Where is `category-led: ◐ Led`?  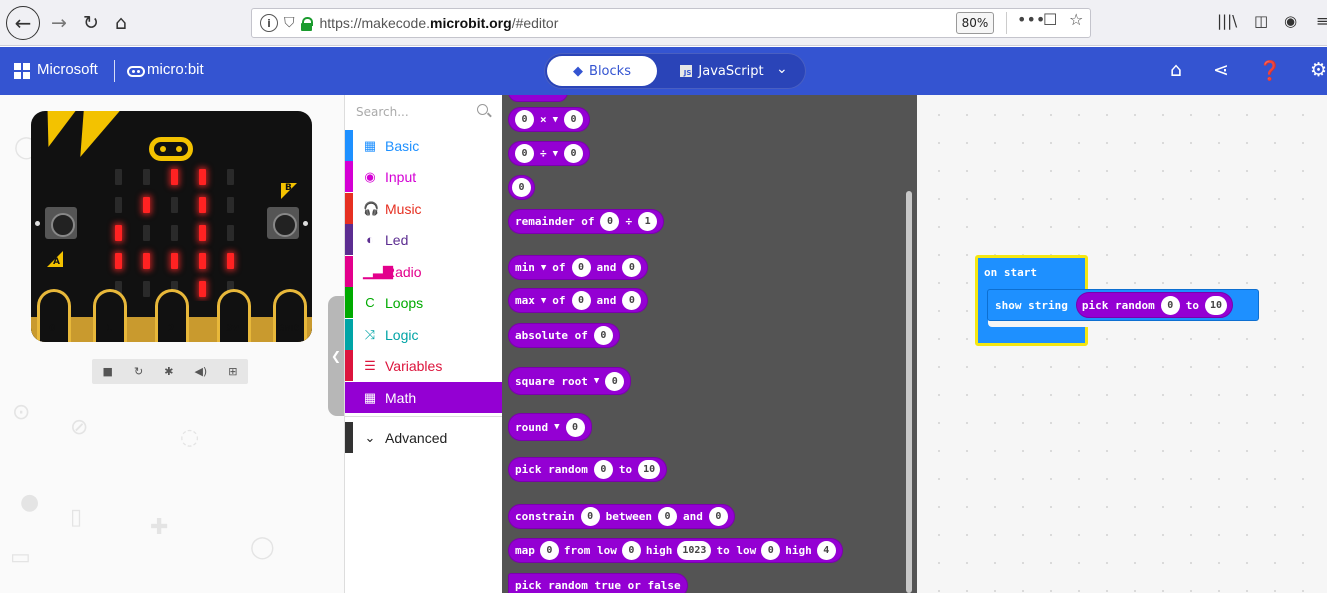
category-led: ◐ Led is located at coordinates (424, 239).